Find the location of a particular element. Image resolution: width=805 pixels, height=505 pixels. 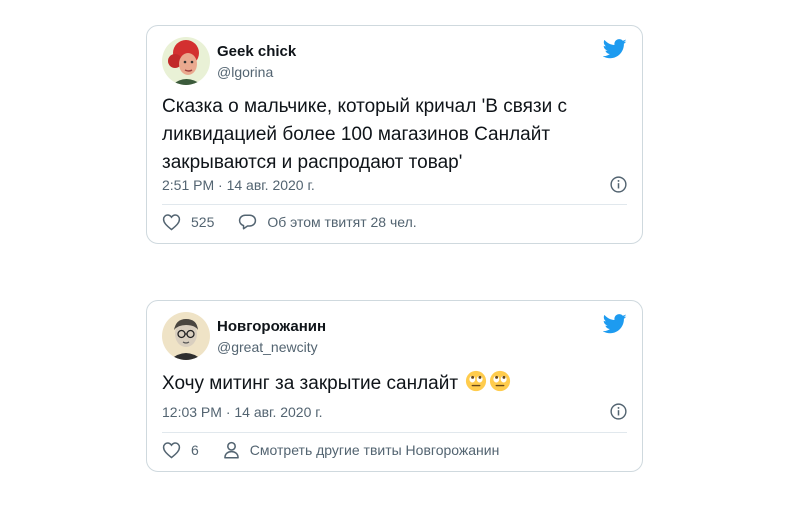

like-button: 6 is located at coordinates (180, 450).